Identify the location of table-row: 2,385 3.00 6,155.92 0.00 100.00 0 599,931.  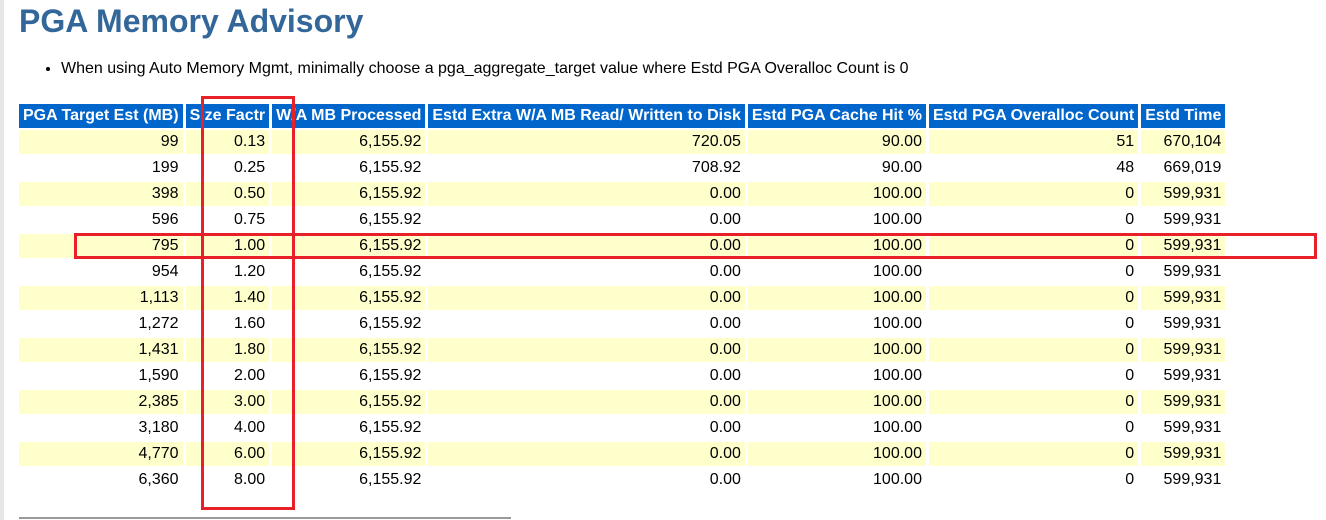
(622, 402).